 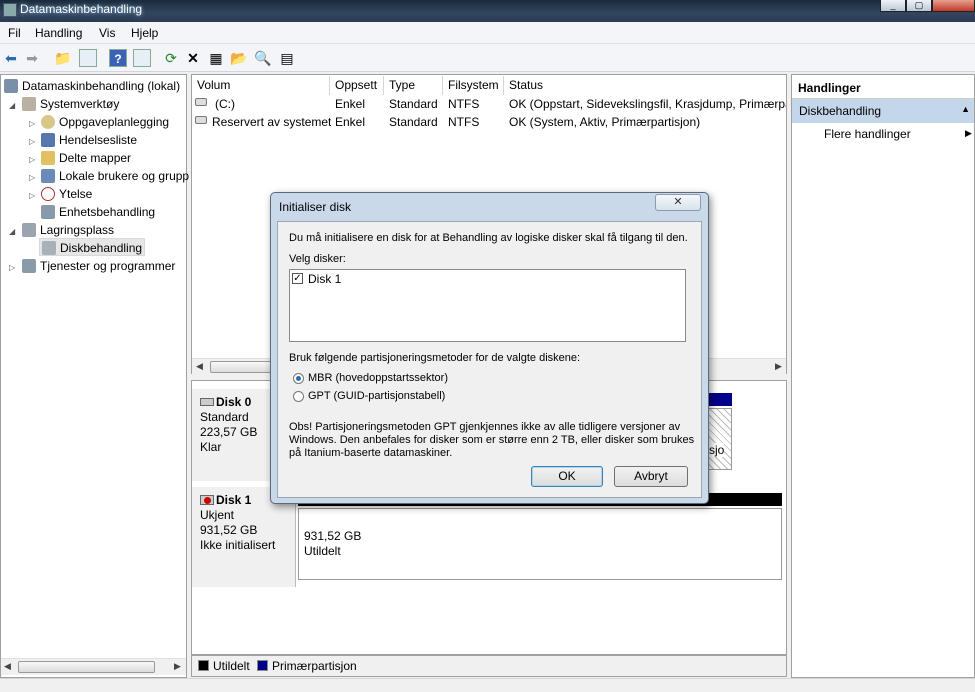 What do you see at coordinates (217, 515) in the screenshot?
I see `disk1-type: Ukjent` at bounding box center [217, 515].